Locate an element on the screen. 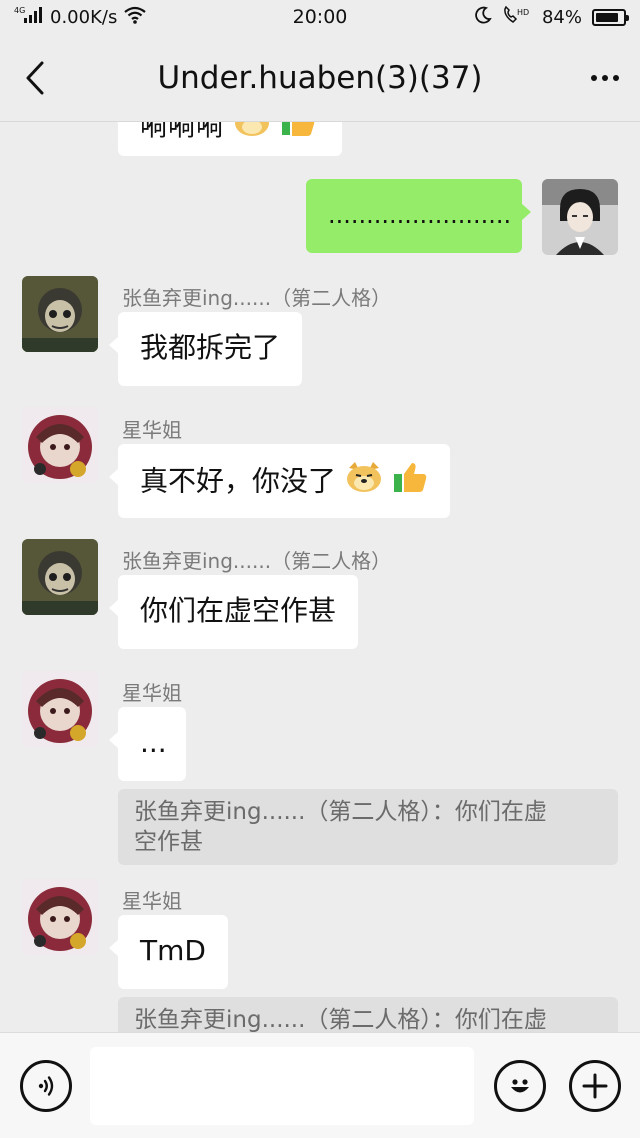 The height and width of the screenshot is (1138, 640). hd-call-icon: HD is located at coordinates (517, 17).